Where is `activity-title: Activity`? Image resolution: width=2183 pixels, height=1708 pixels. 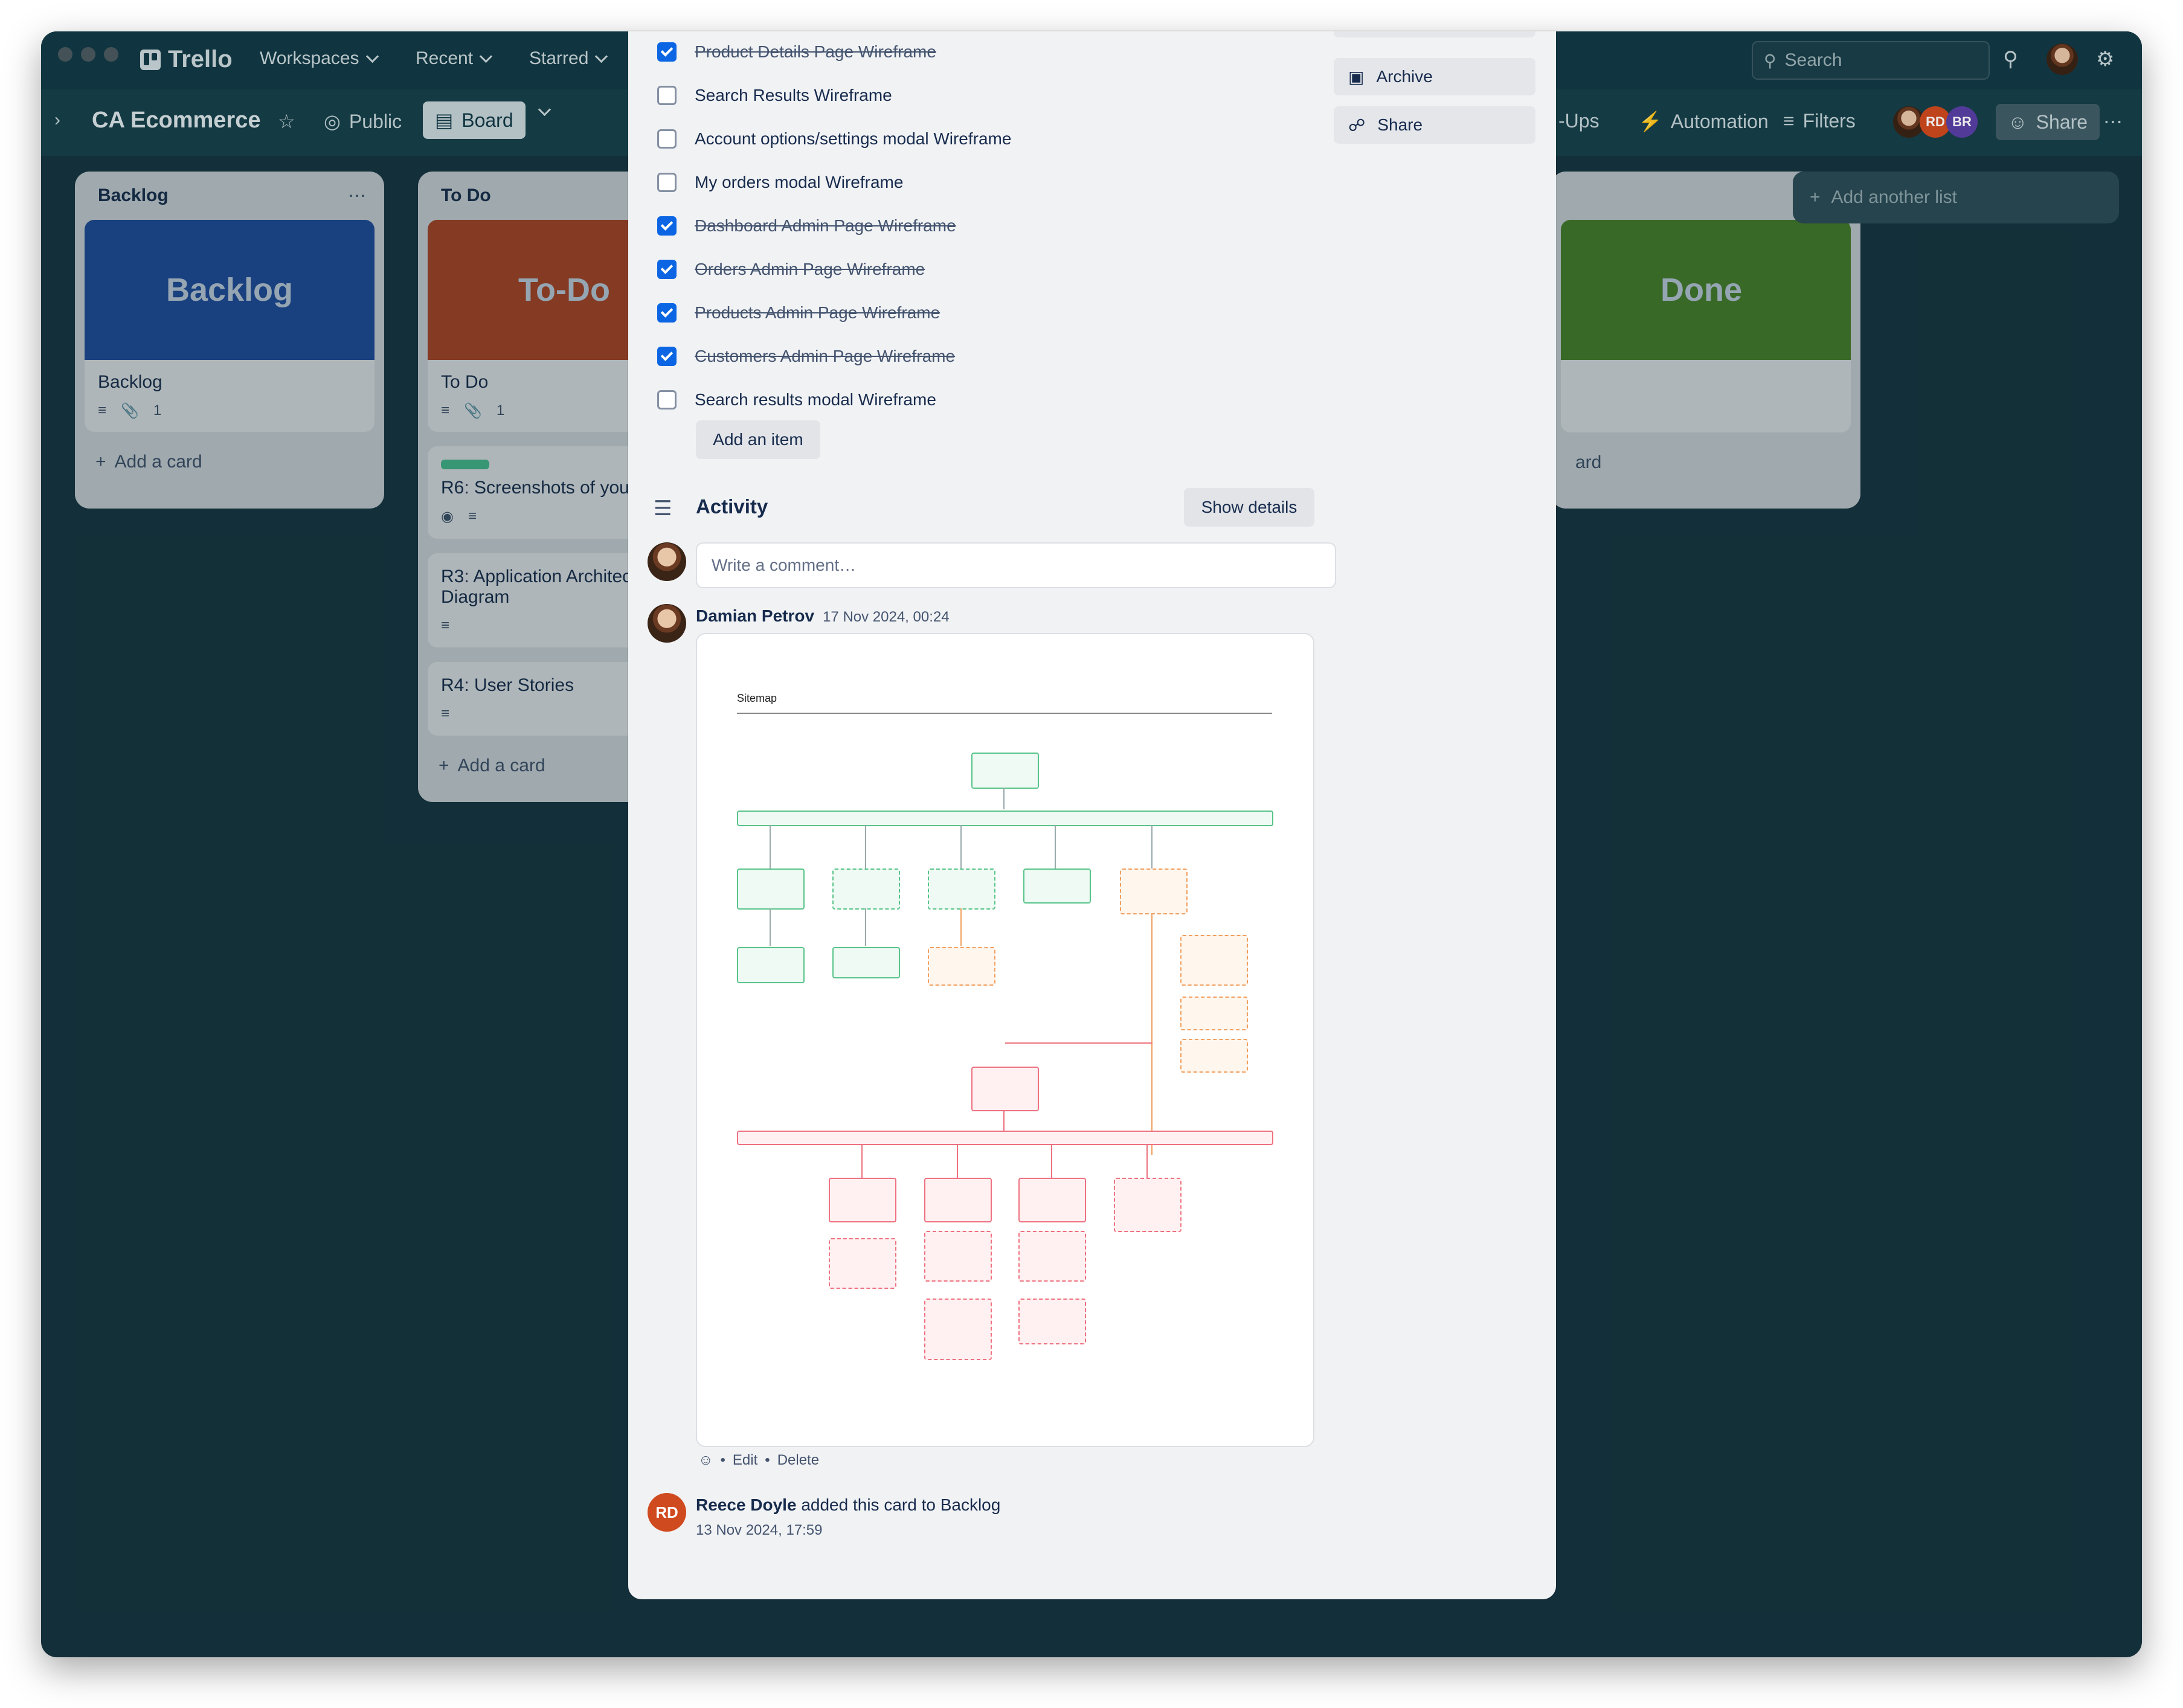
activity-title: Activity is located at coordinates (732, 506).